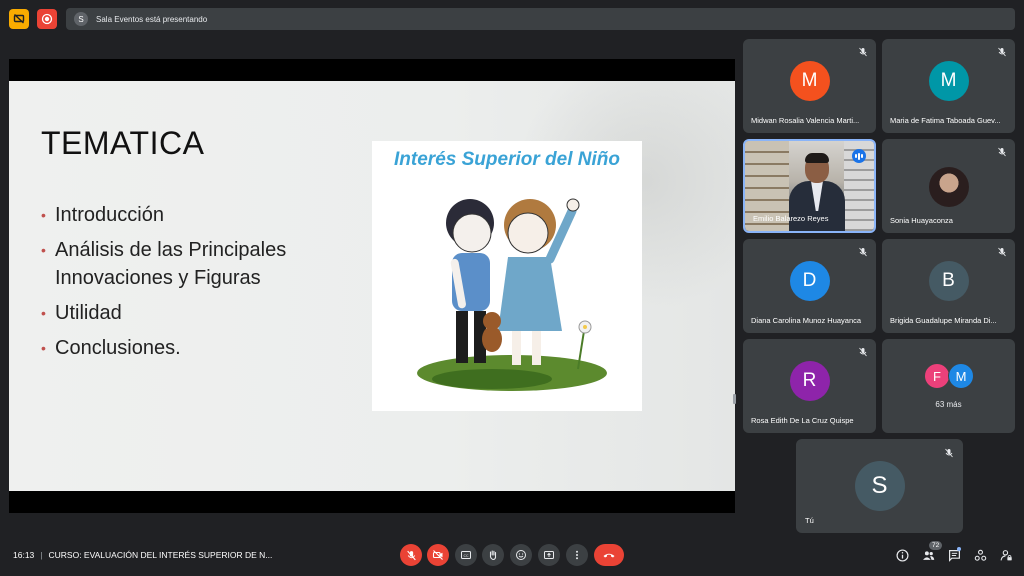 The height and width of the screenshot is (576, 1024). What do you see at coordinates (734, 399) in the screenshot?
I see `panel-resize-handle` at bounding box center [734, 399].